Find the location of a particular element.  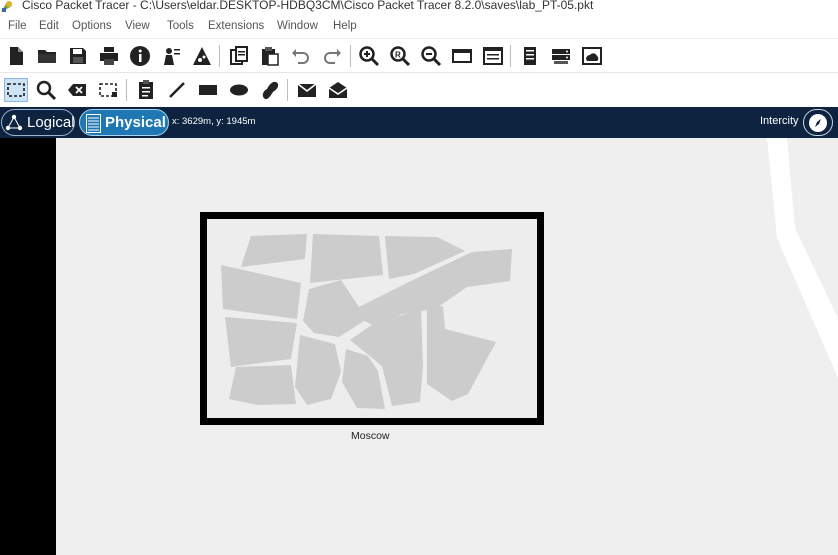

logical-topology-icon is located at coordinates (14, 122).